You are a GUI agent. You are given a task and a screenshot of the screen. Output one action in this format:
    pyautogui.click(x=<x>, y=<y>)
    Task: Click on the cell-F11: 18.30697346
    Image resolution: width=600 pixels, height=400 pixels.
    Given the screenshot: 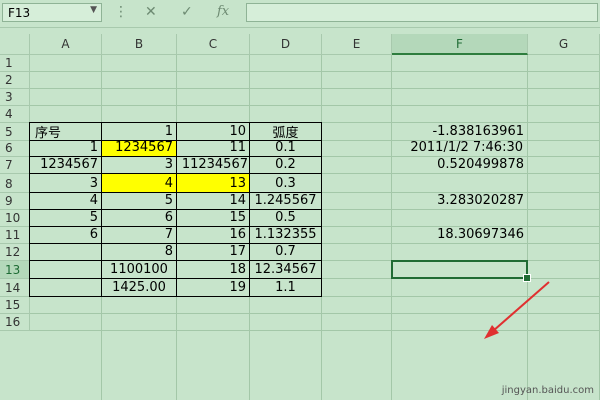 What is the action you would take?
    pyautogui.click(x=459, y=235)
    